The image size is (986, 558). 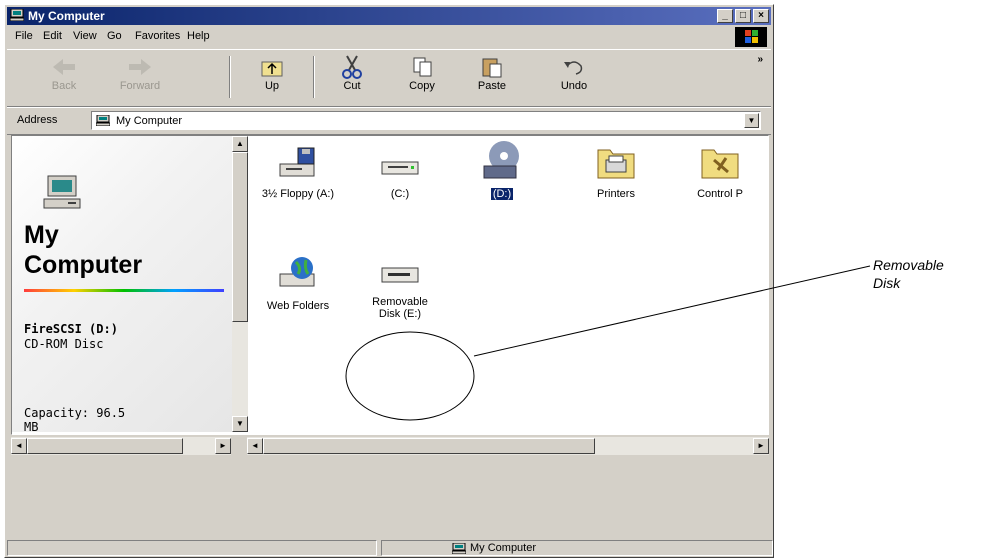 I want to click on callout-circle, so click(x=410, y=376).